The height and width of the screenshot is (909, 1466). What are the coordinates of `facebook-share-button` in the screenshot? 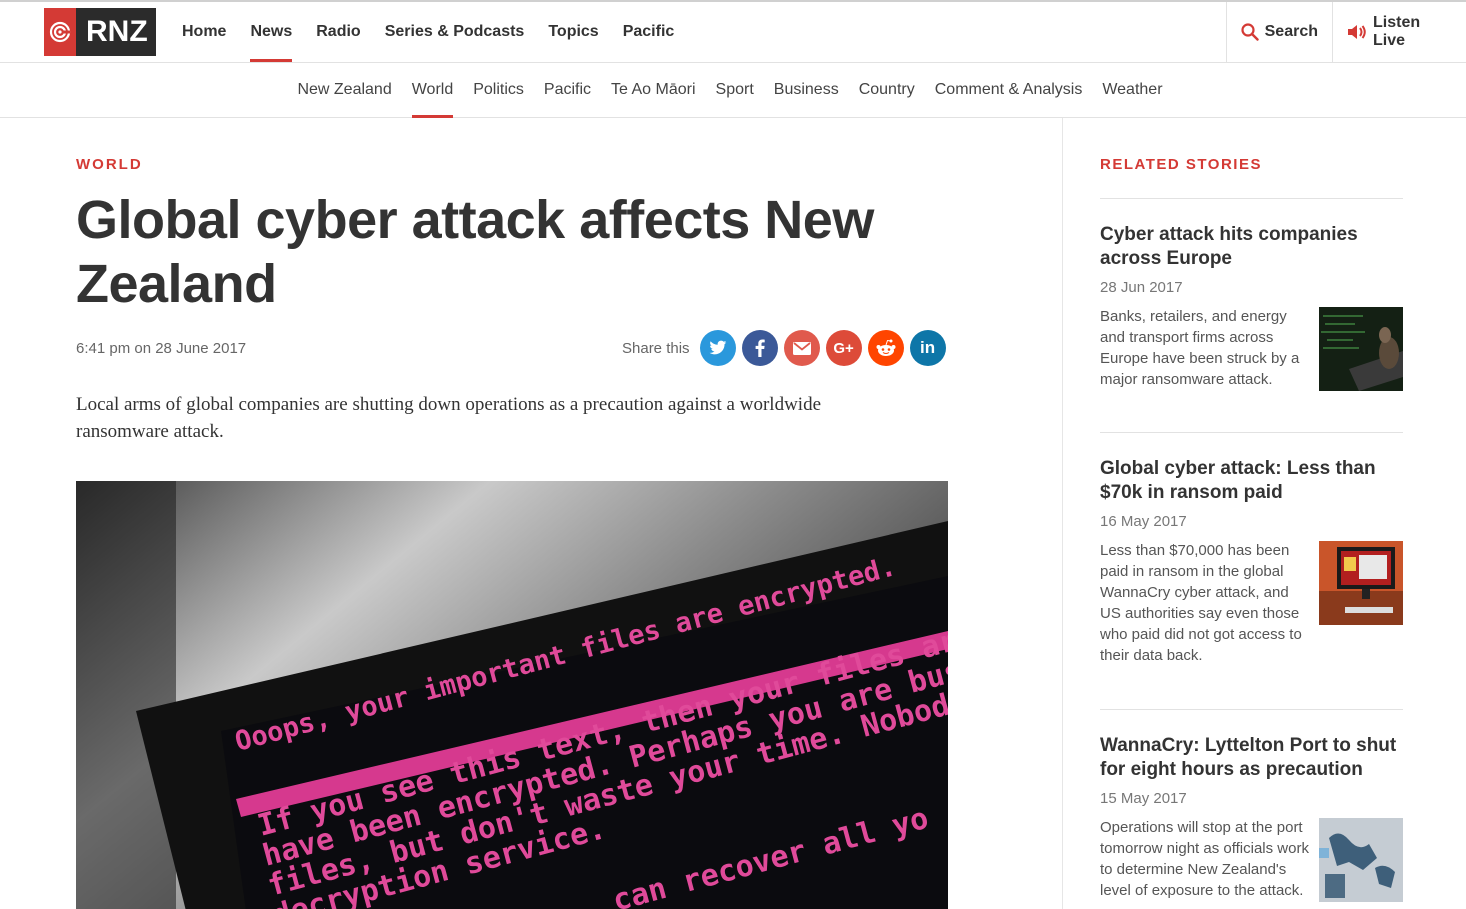 It's located at (759, 348).